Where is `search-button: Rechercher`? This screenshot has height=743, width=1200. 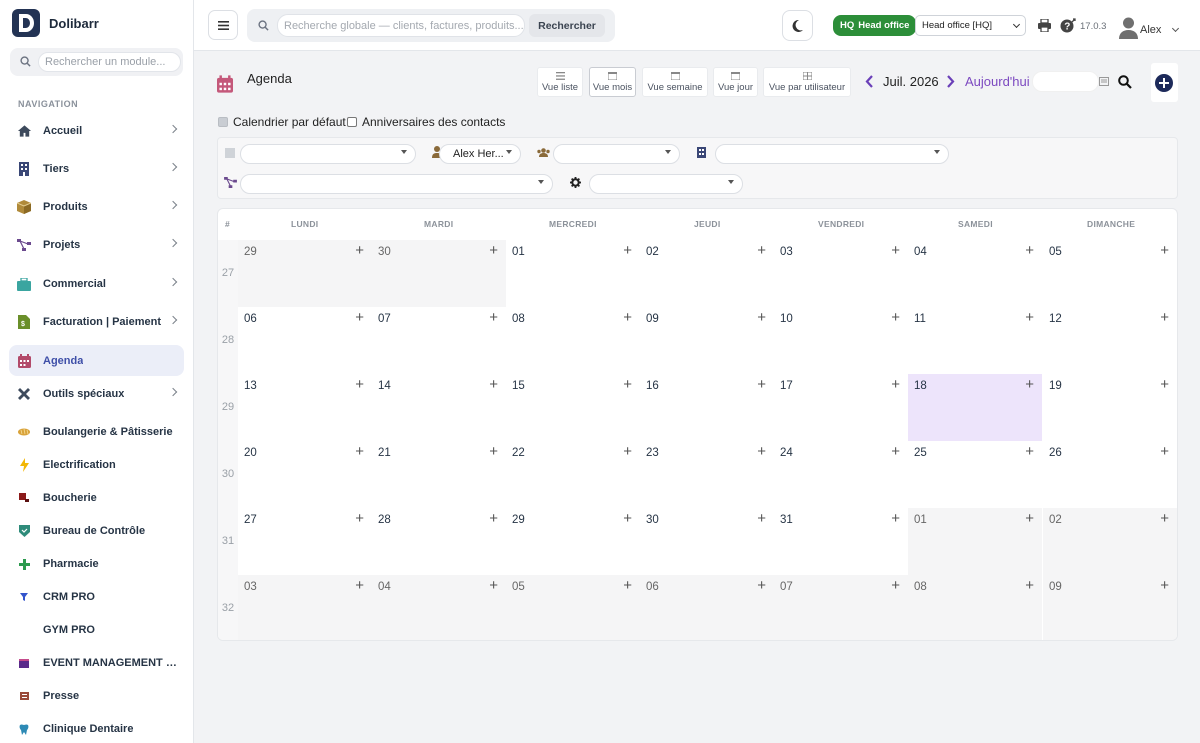 search-button: Rechercher is located at coordinates (567, 25).